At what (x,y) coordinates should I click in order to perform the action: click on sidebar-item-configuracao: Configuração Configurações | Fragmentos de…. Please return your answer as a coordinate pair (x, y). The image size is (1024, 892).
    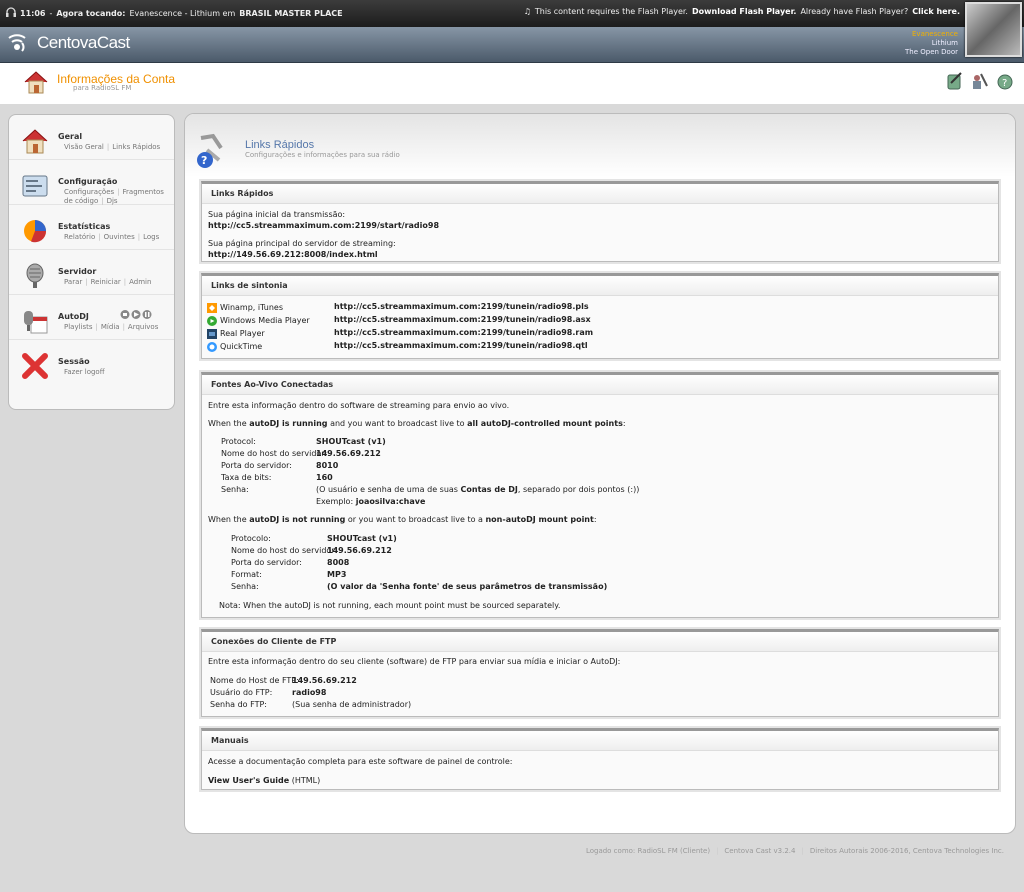
    Looking at the image, I should click on (91, 182).